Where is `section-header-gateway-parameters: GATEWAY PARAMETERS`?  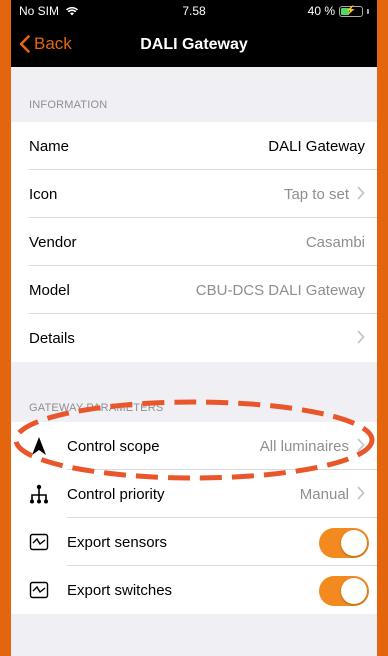
section-header-gateway-parameters: GATEWAY PARAMETERS is located at coordinates (96, 408).